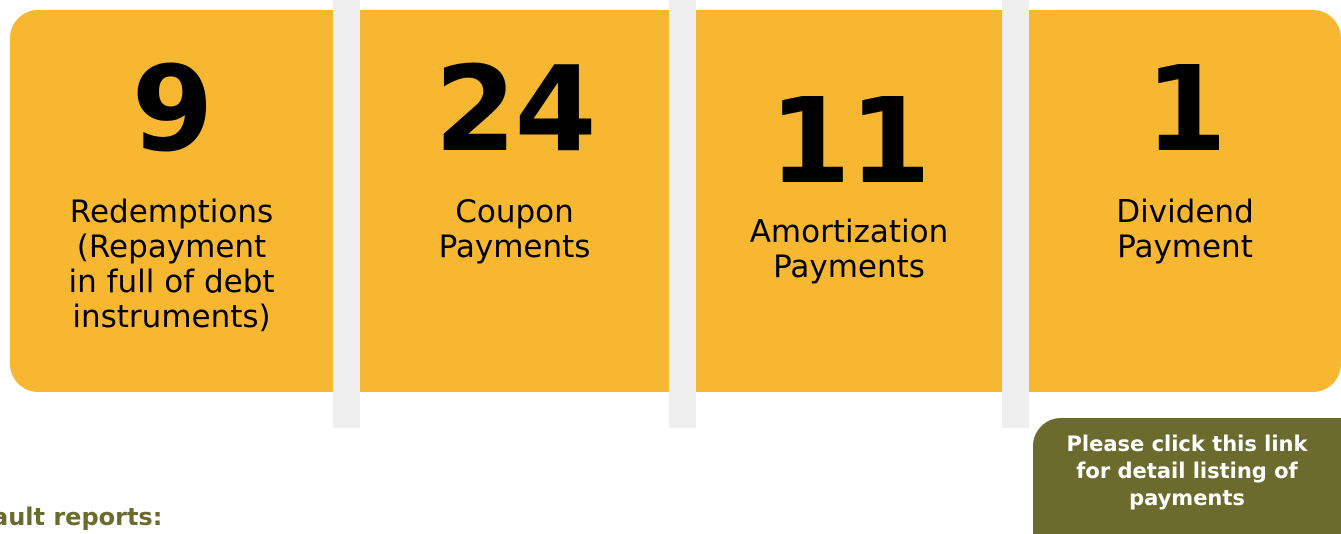  Describe the element at coordinates (81, 517) in the screenshot. I see `section-heading: ault reports:` at that location.